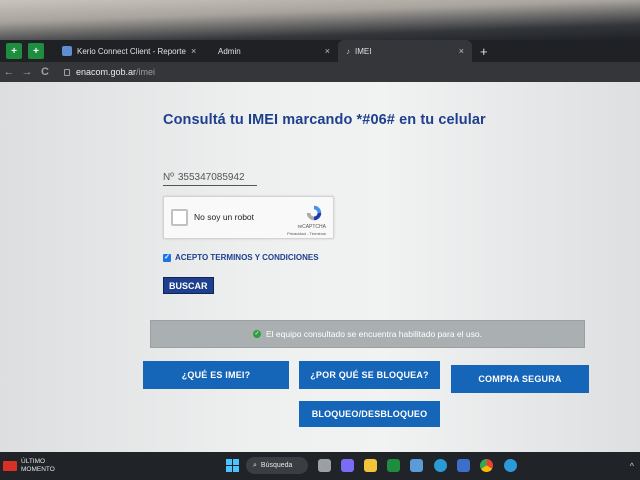 The width and height of the screenshot is (640, 480). What do you see at coordinates (324, 465) in the screenshot?
I see `task-view-icon` at bounding box center [324, 465].